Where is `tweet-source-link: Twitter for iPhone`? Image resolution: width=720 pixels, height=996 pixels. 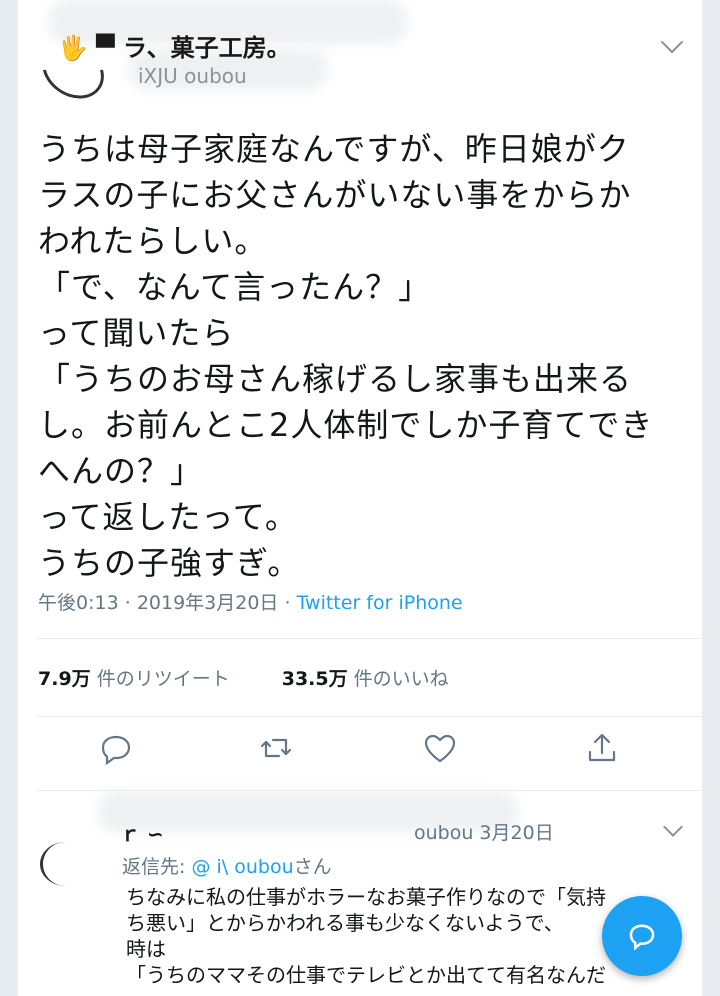 tweet-source-link: Twitter for iPhone is located at coordinates (380, 603).